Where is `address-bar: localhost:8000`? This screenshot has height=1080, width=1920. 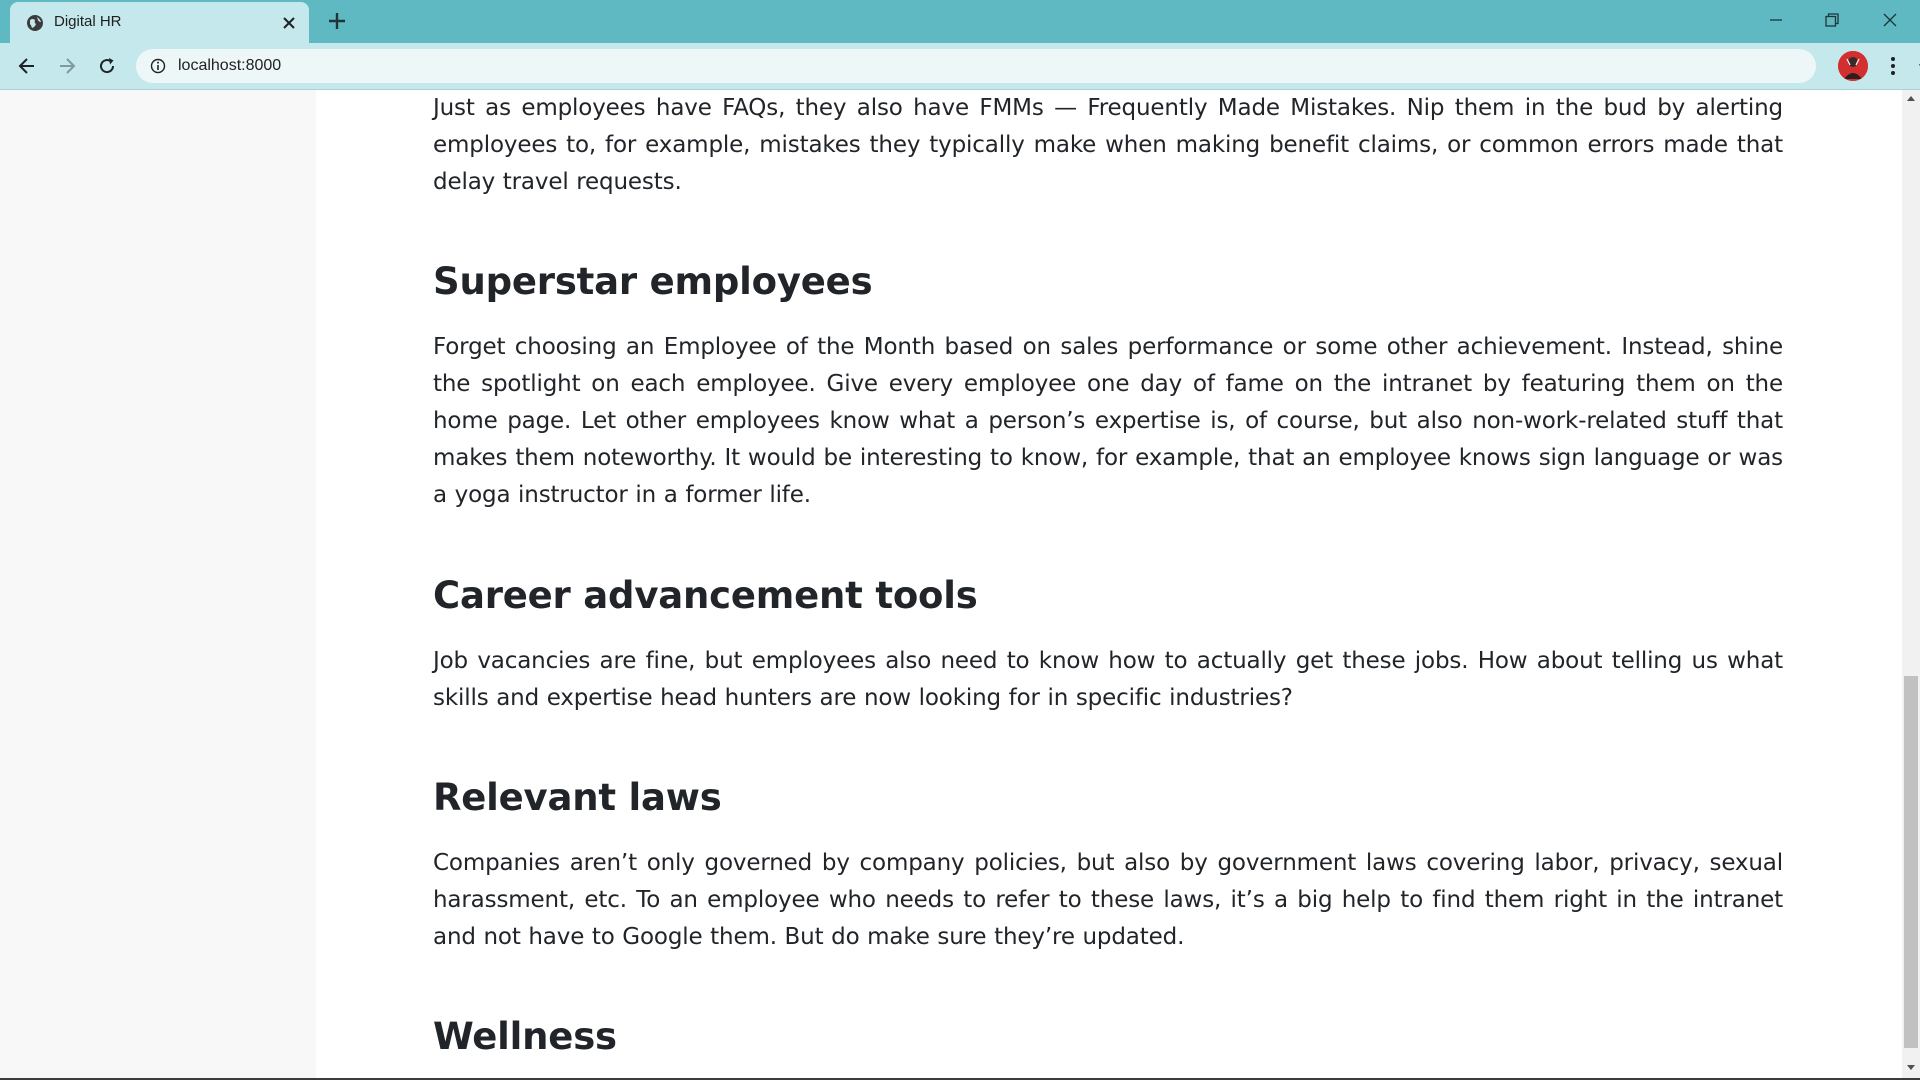 address-bar: localhost:8000 is located at coordinates (1028, 66).